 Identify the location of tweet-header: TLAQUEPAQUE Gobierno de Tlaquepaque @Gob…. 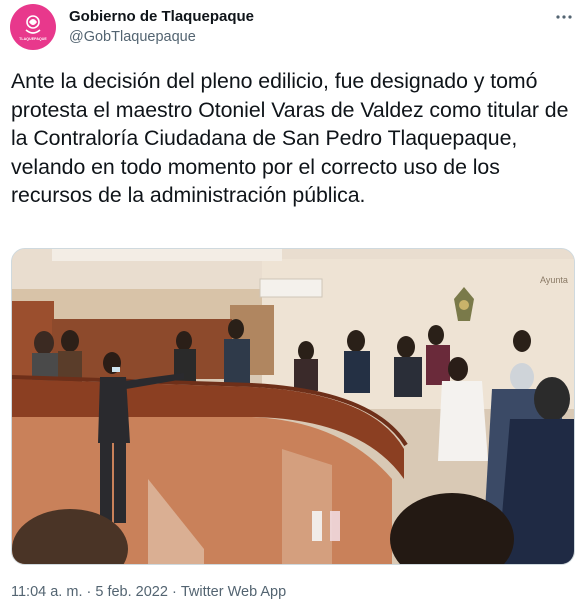
(292, 27).